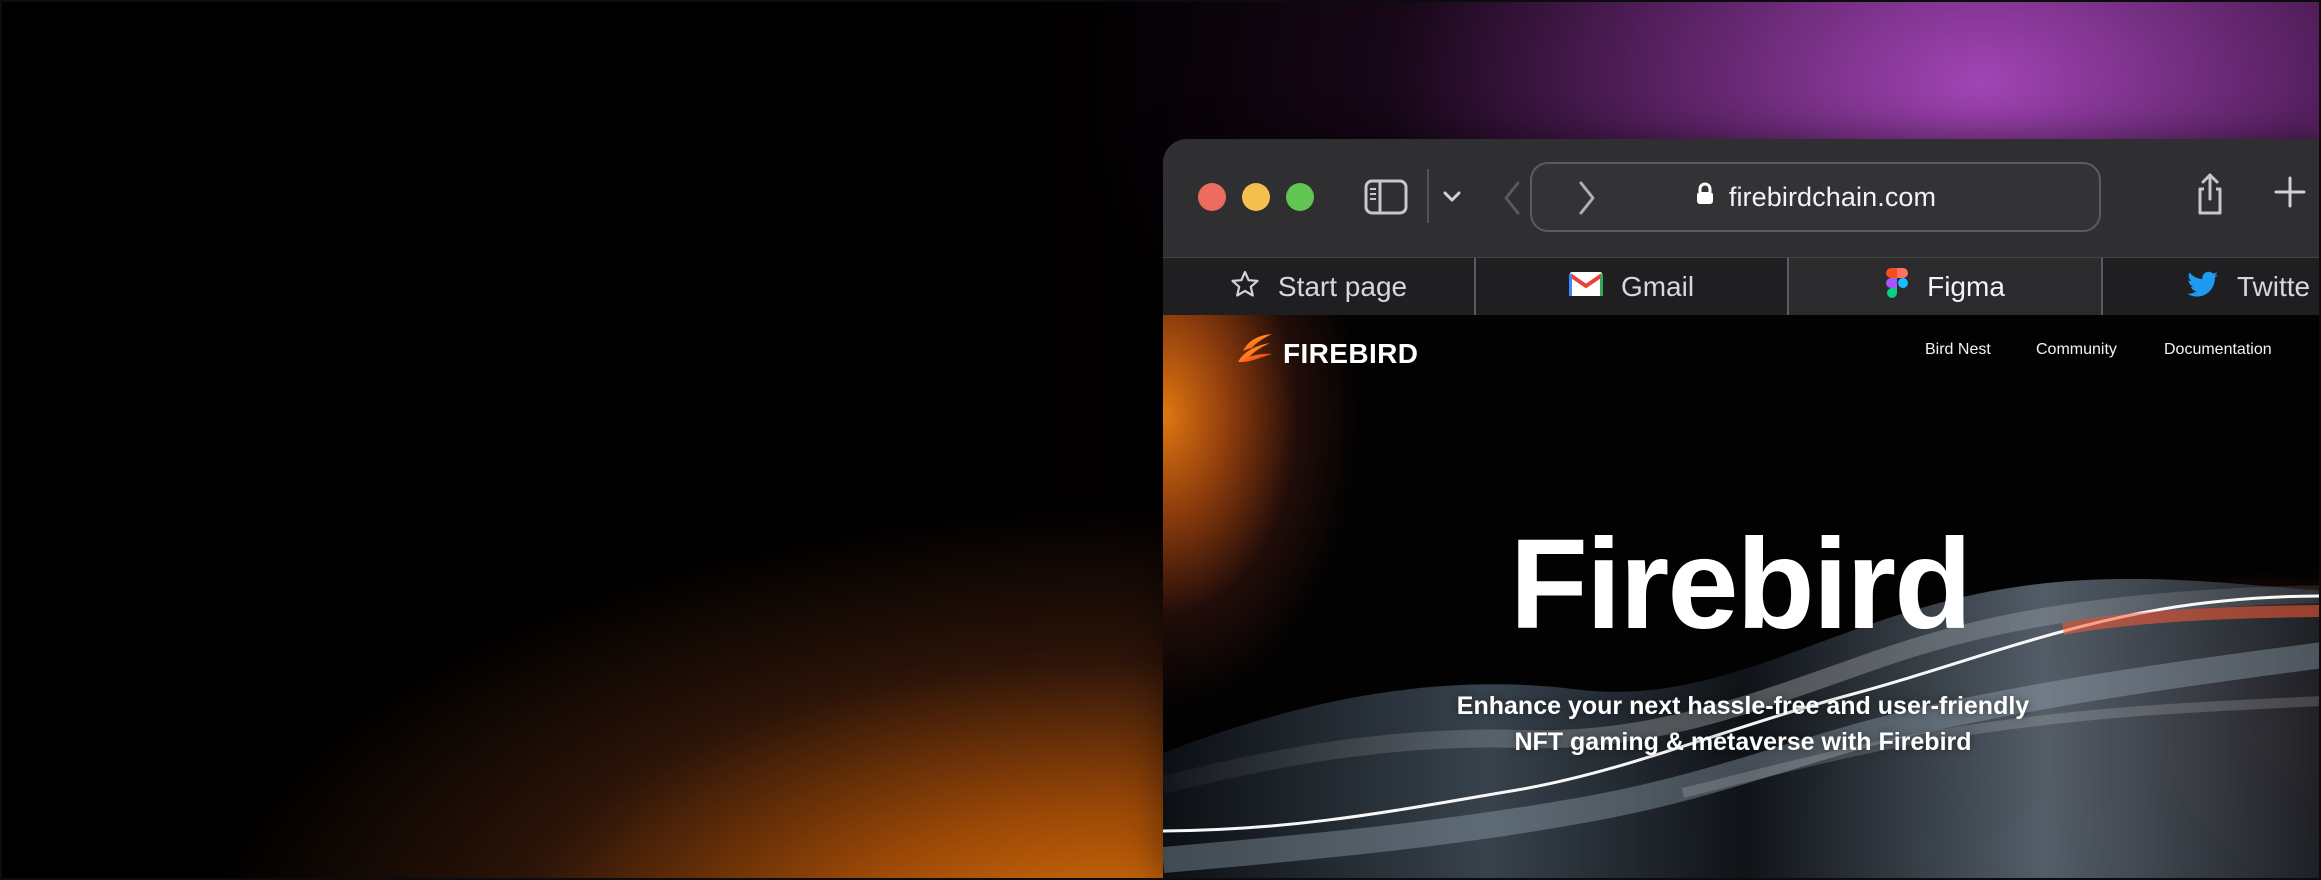 This screenshot has width=2321, height=880. I want to click on tab-twitter: Twitte, so click(2211, 287).